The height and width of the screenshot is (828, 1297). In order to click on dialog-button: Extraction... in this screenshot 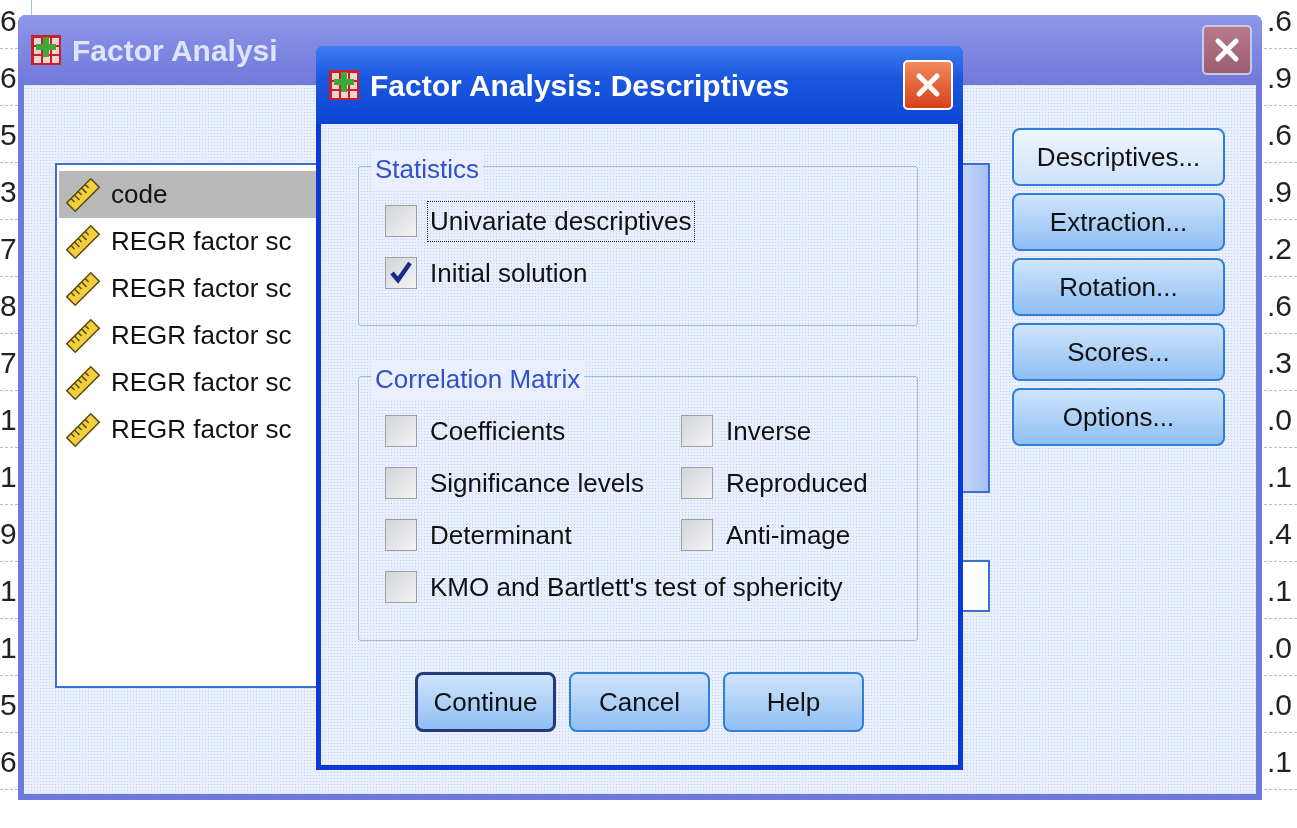, I will do `click(1118, 222)`.